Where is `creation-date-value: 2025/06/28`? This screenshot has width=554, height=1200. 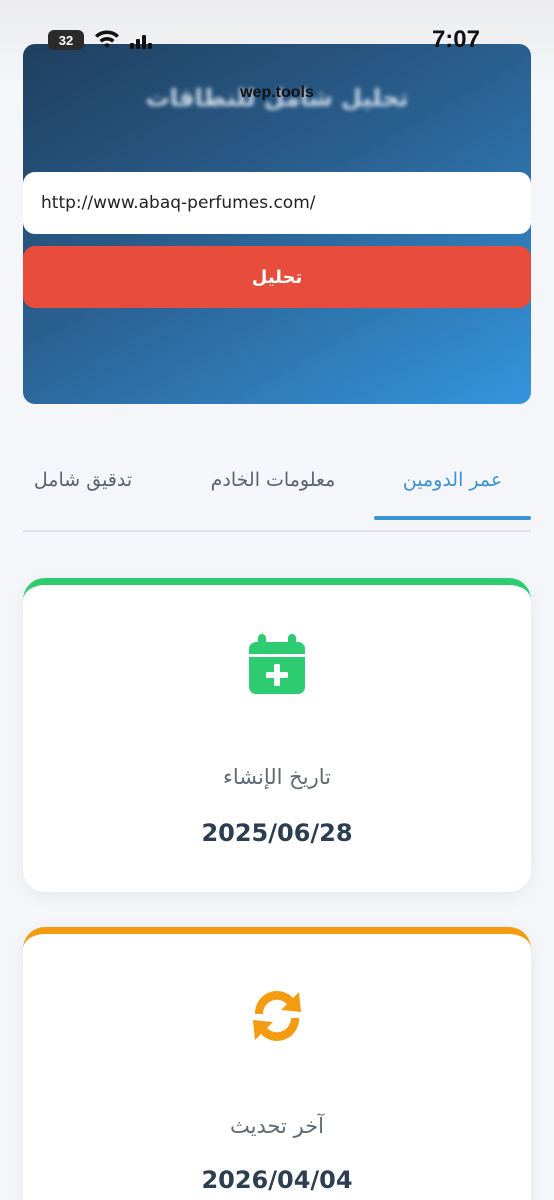
creation-date-value: 2025/06/28 is located at coordinates (277, 833).